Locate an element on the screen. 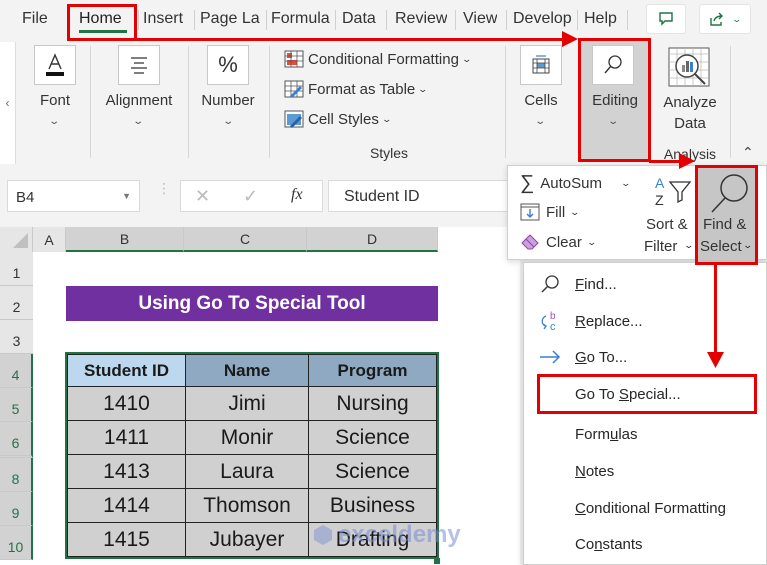 This screenshot has height=565, width=767. cell-program: Nursing is located at coordinates (372, 403).